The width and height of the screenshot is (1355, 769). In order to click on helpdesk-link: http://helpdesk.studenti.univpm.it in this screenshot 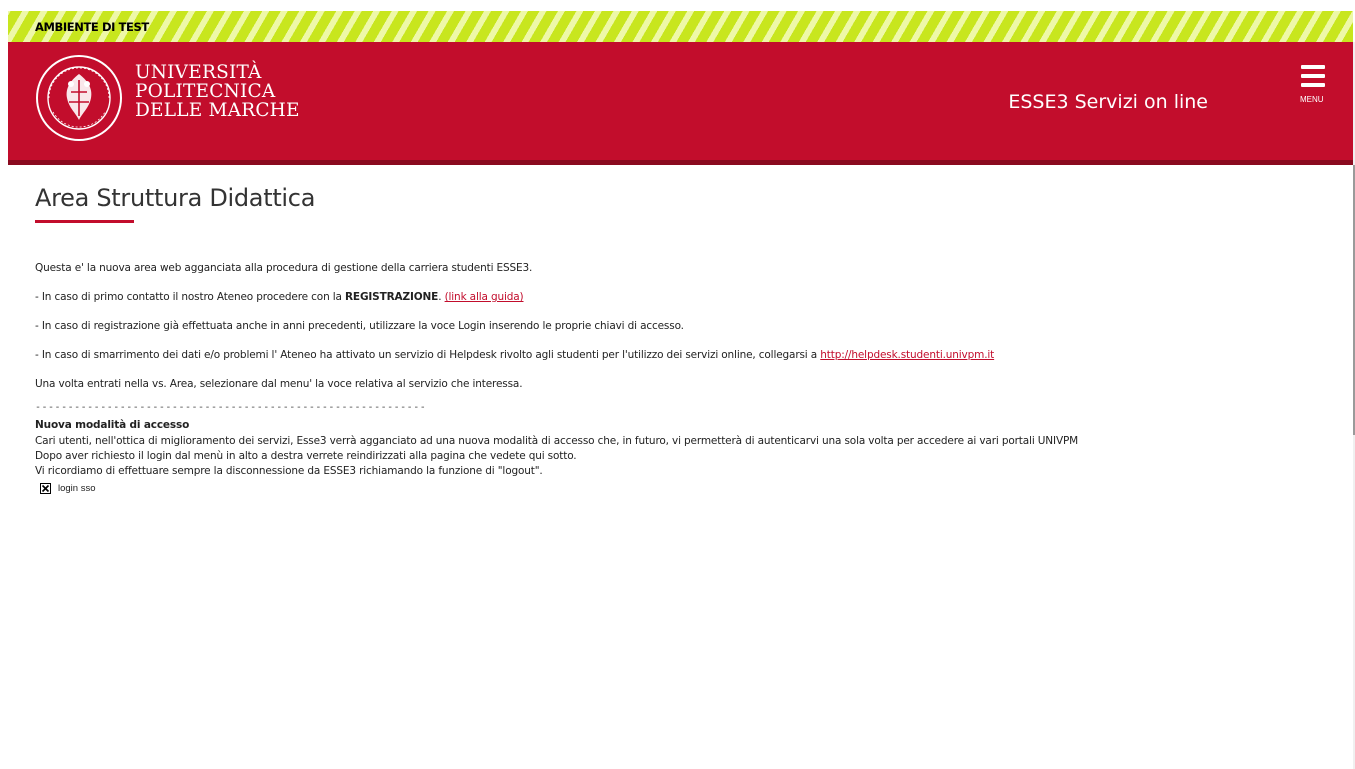, I will do `click(907, 355)`.